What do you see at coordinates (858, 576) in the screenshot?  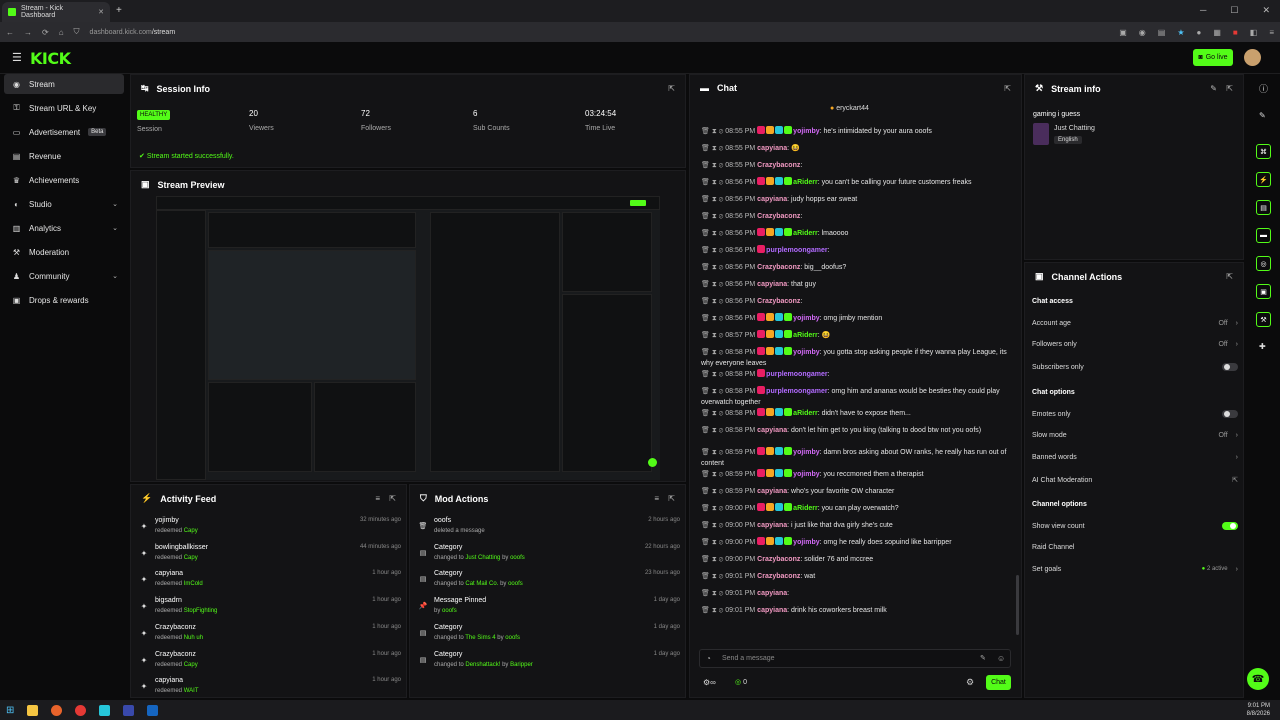 I see `chat-message: 🗑 ⧗ ⊘ 09:01 PM Crazybaconz: wat` at bounding box center [858, 576].